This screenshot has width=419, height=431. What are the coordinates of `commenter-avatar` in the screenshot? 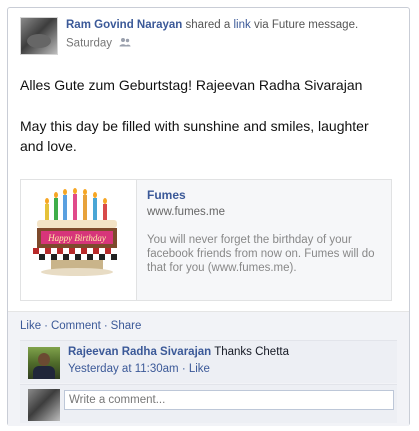 It's located at (44, 363).